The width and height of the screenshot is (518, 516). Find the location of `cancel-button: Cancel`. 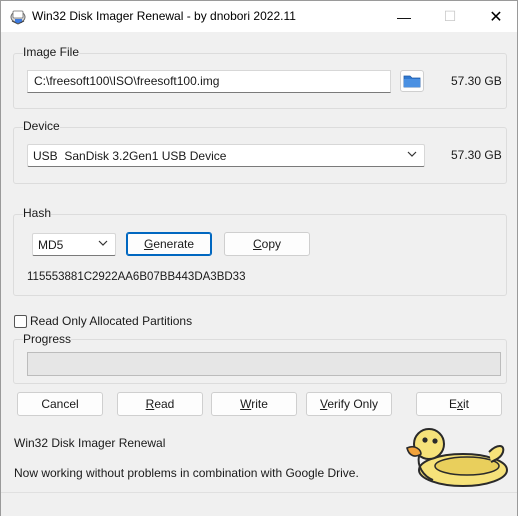

cancel-button: Cancel is located at coordinates (60, 404).